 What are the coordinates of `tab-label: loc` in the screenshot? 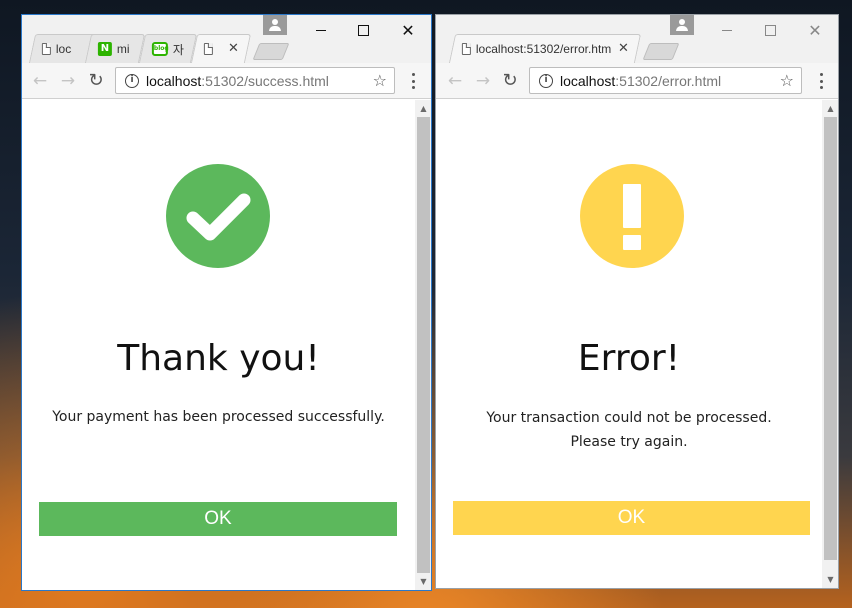 It's located at (63, 49).